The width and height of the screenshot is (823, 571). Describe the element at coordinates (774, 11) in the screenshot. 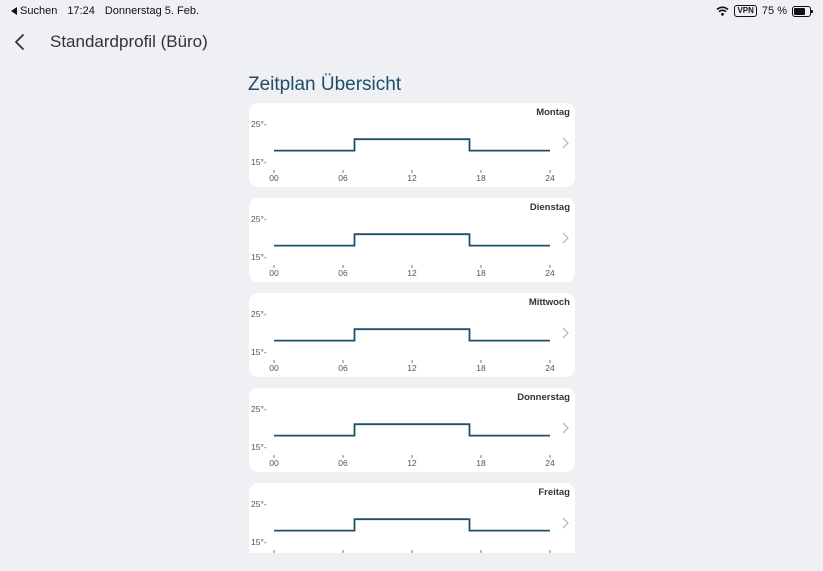

I see `battery-percent: 75 %` at that location.